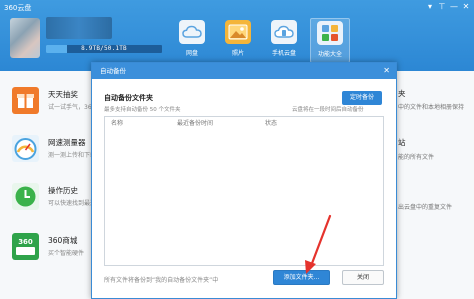  I want to click on dialog-close-icon: ✕, so click(386, 71).